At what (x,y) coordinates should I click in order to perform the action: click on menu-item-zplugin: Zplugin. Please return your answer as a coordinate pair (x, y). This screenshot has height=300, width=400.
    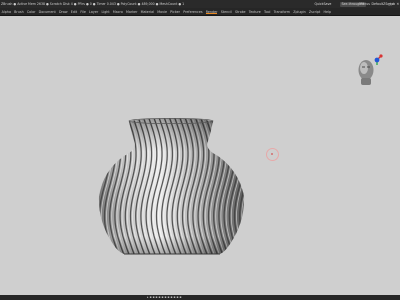
    Looking at the image, I should click on (300, 12).